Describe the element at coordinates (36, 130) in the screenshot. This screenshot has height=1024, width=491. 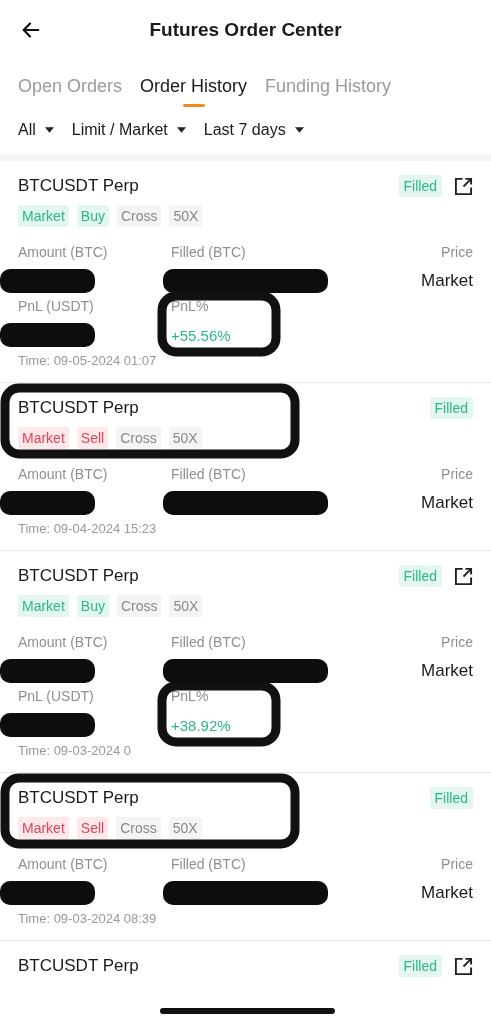
I see `filter-dropdown: All` at that location.